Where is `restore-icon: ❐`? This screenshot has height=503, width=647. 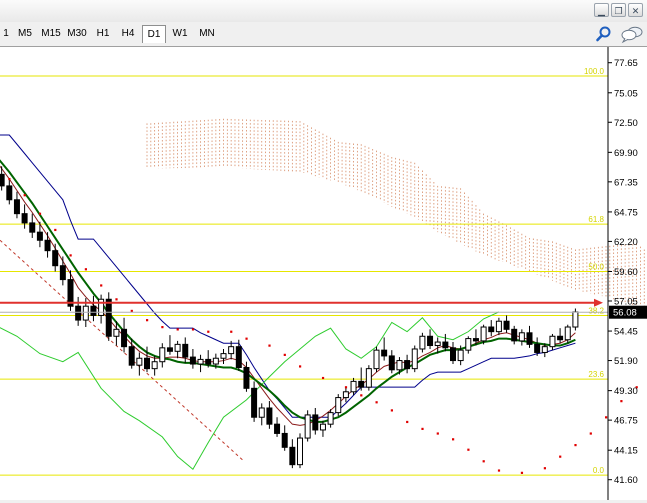 restore-icon: ❐ is located at coordinates (618, 11).